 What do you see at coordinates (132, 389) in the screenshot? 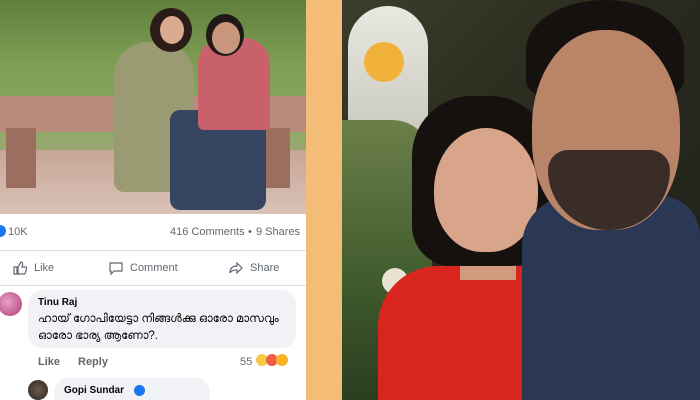
I see `reply-bubble: Gopi Sundar` at bounding box center [132, 389].